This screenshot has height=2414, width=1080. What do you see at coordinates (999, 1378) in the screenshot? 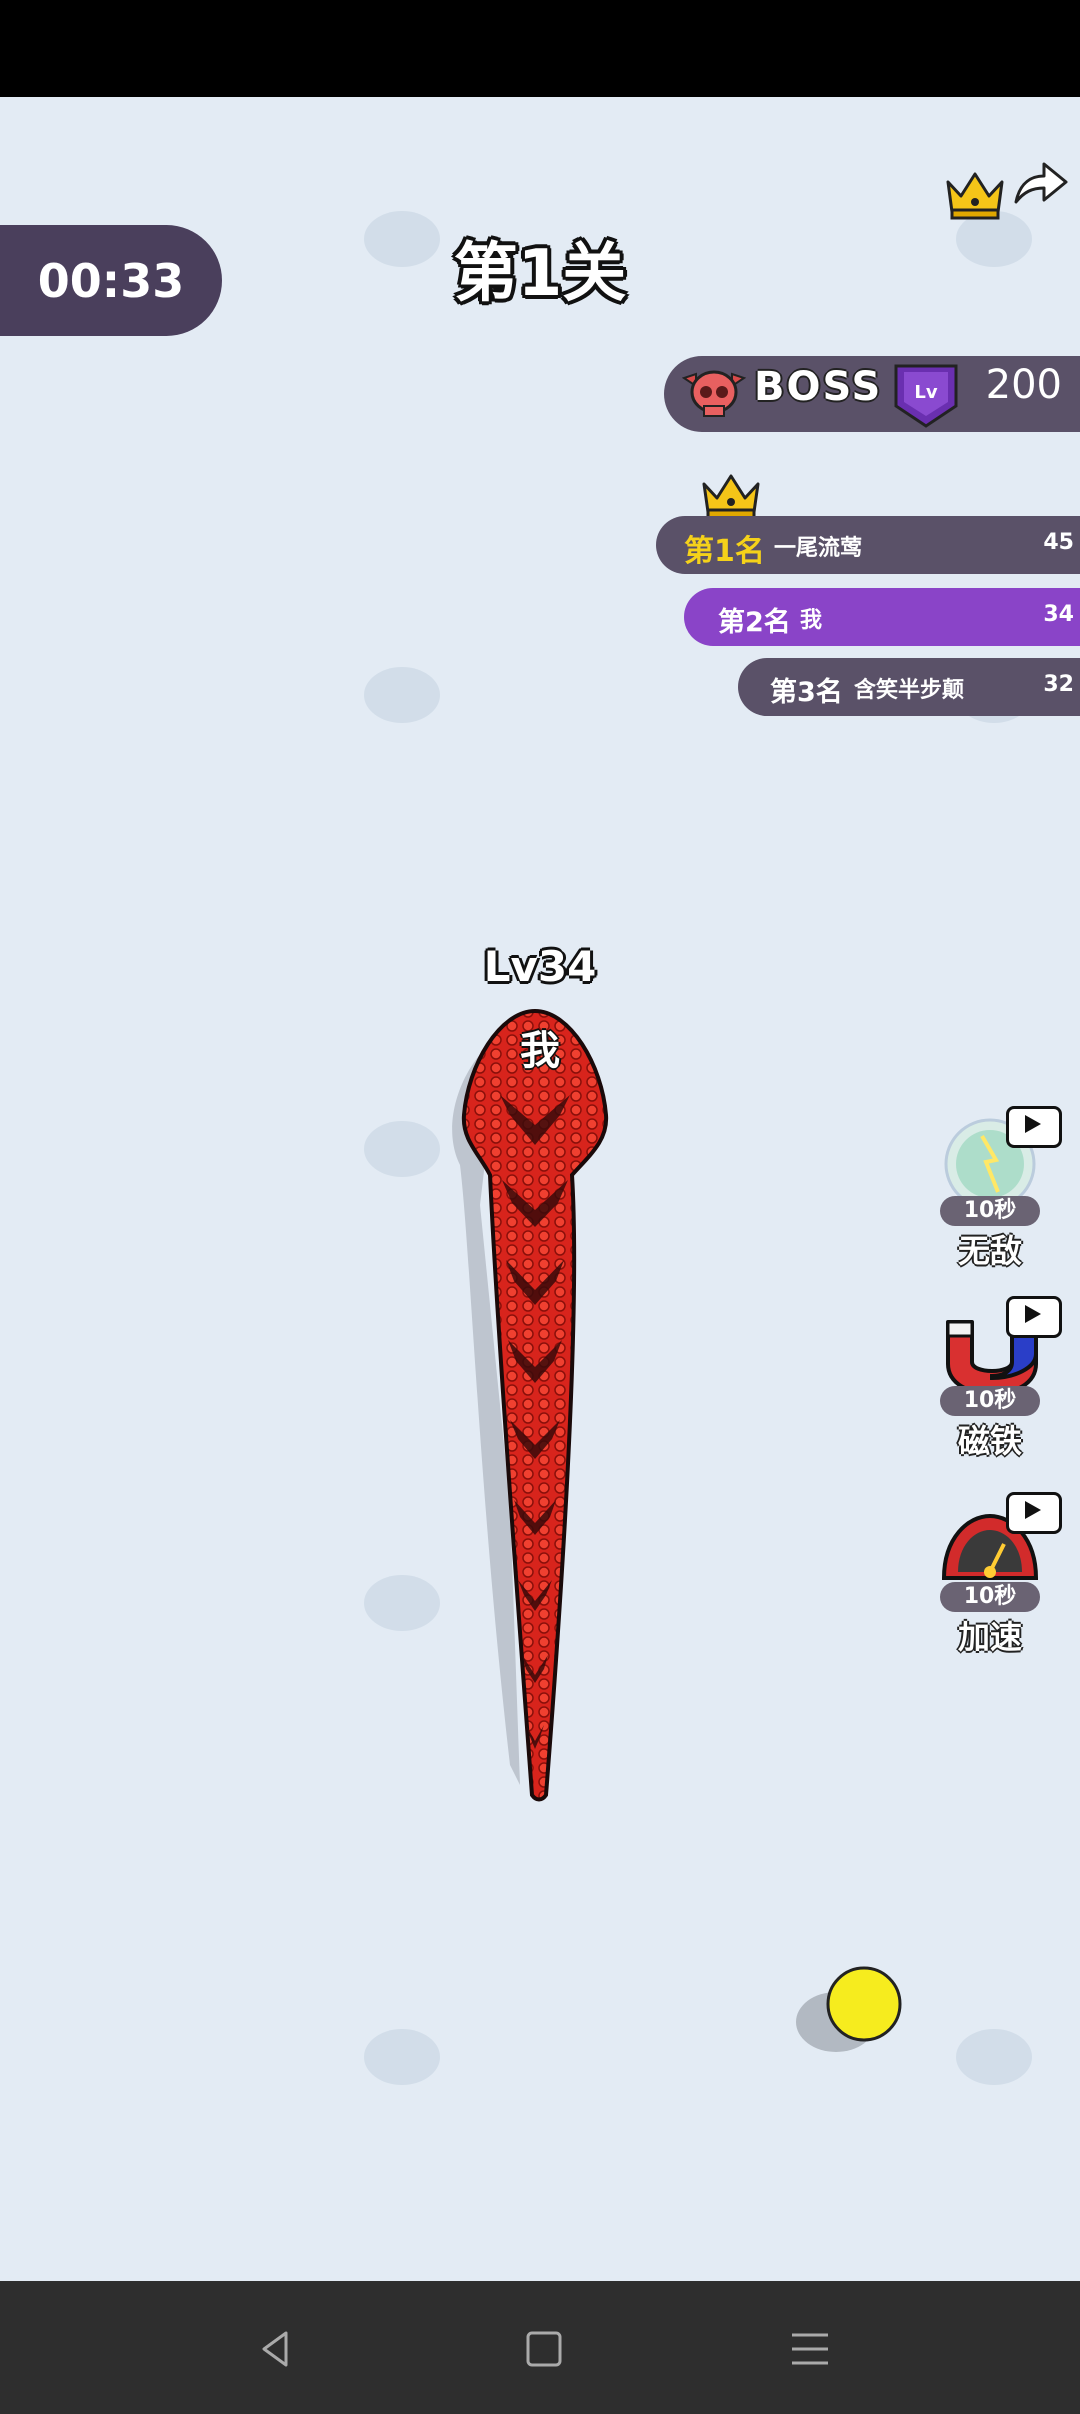
I see `powerup-magnet: 10秒 磁铁` at bounding box center [999, 1378].